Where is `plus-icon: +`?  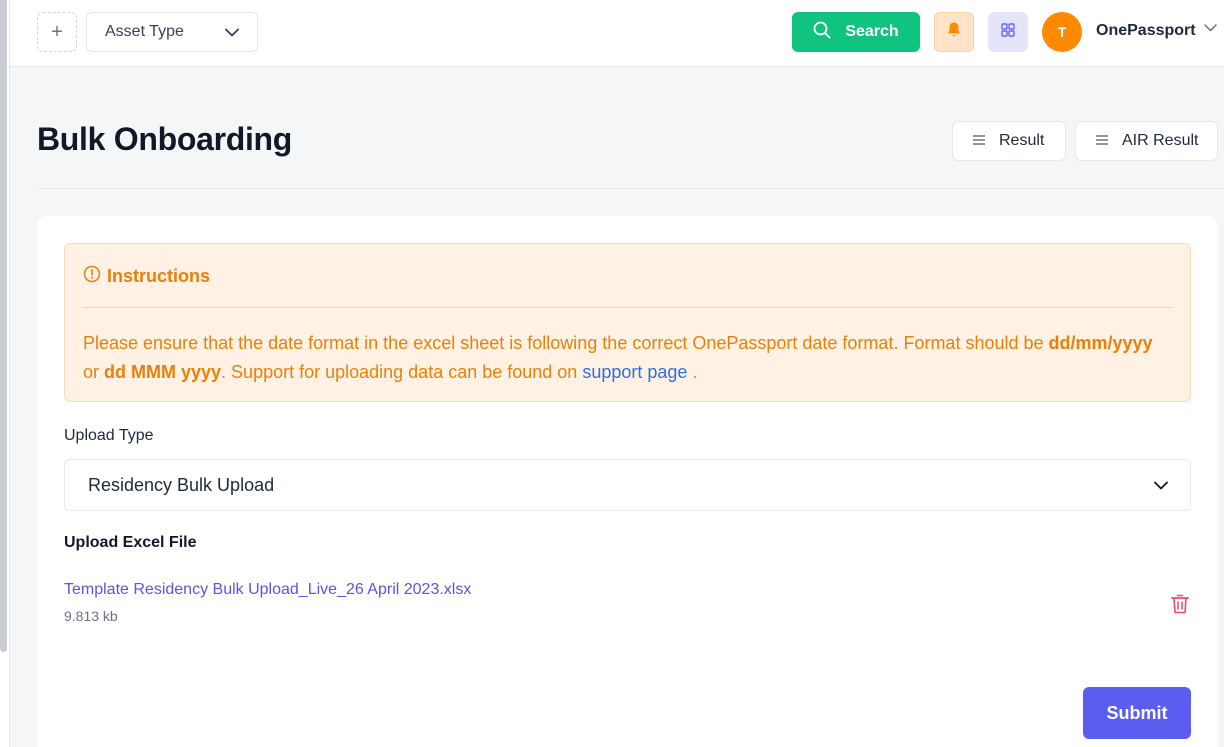 plus-icon: + is located at coordinates (57, 31).